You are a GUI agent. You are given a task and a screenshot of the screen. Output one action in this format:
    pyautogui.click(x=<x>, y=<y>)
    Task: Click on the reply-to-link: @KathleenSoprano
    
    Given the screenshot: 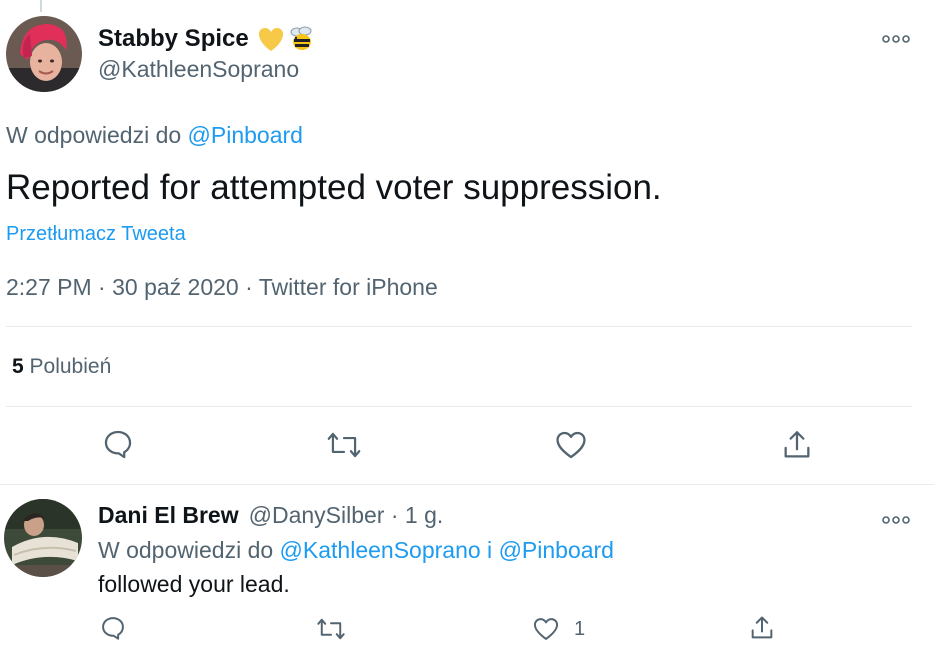 What is the action you would take?
    pyautogui.click(x=380, y=550)
    